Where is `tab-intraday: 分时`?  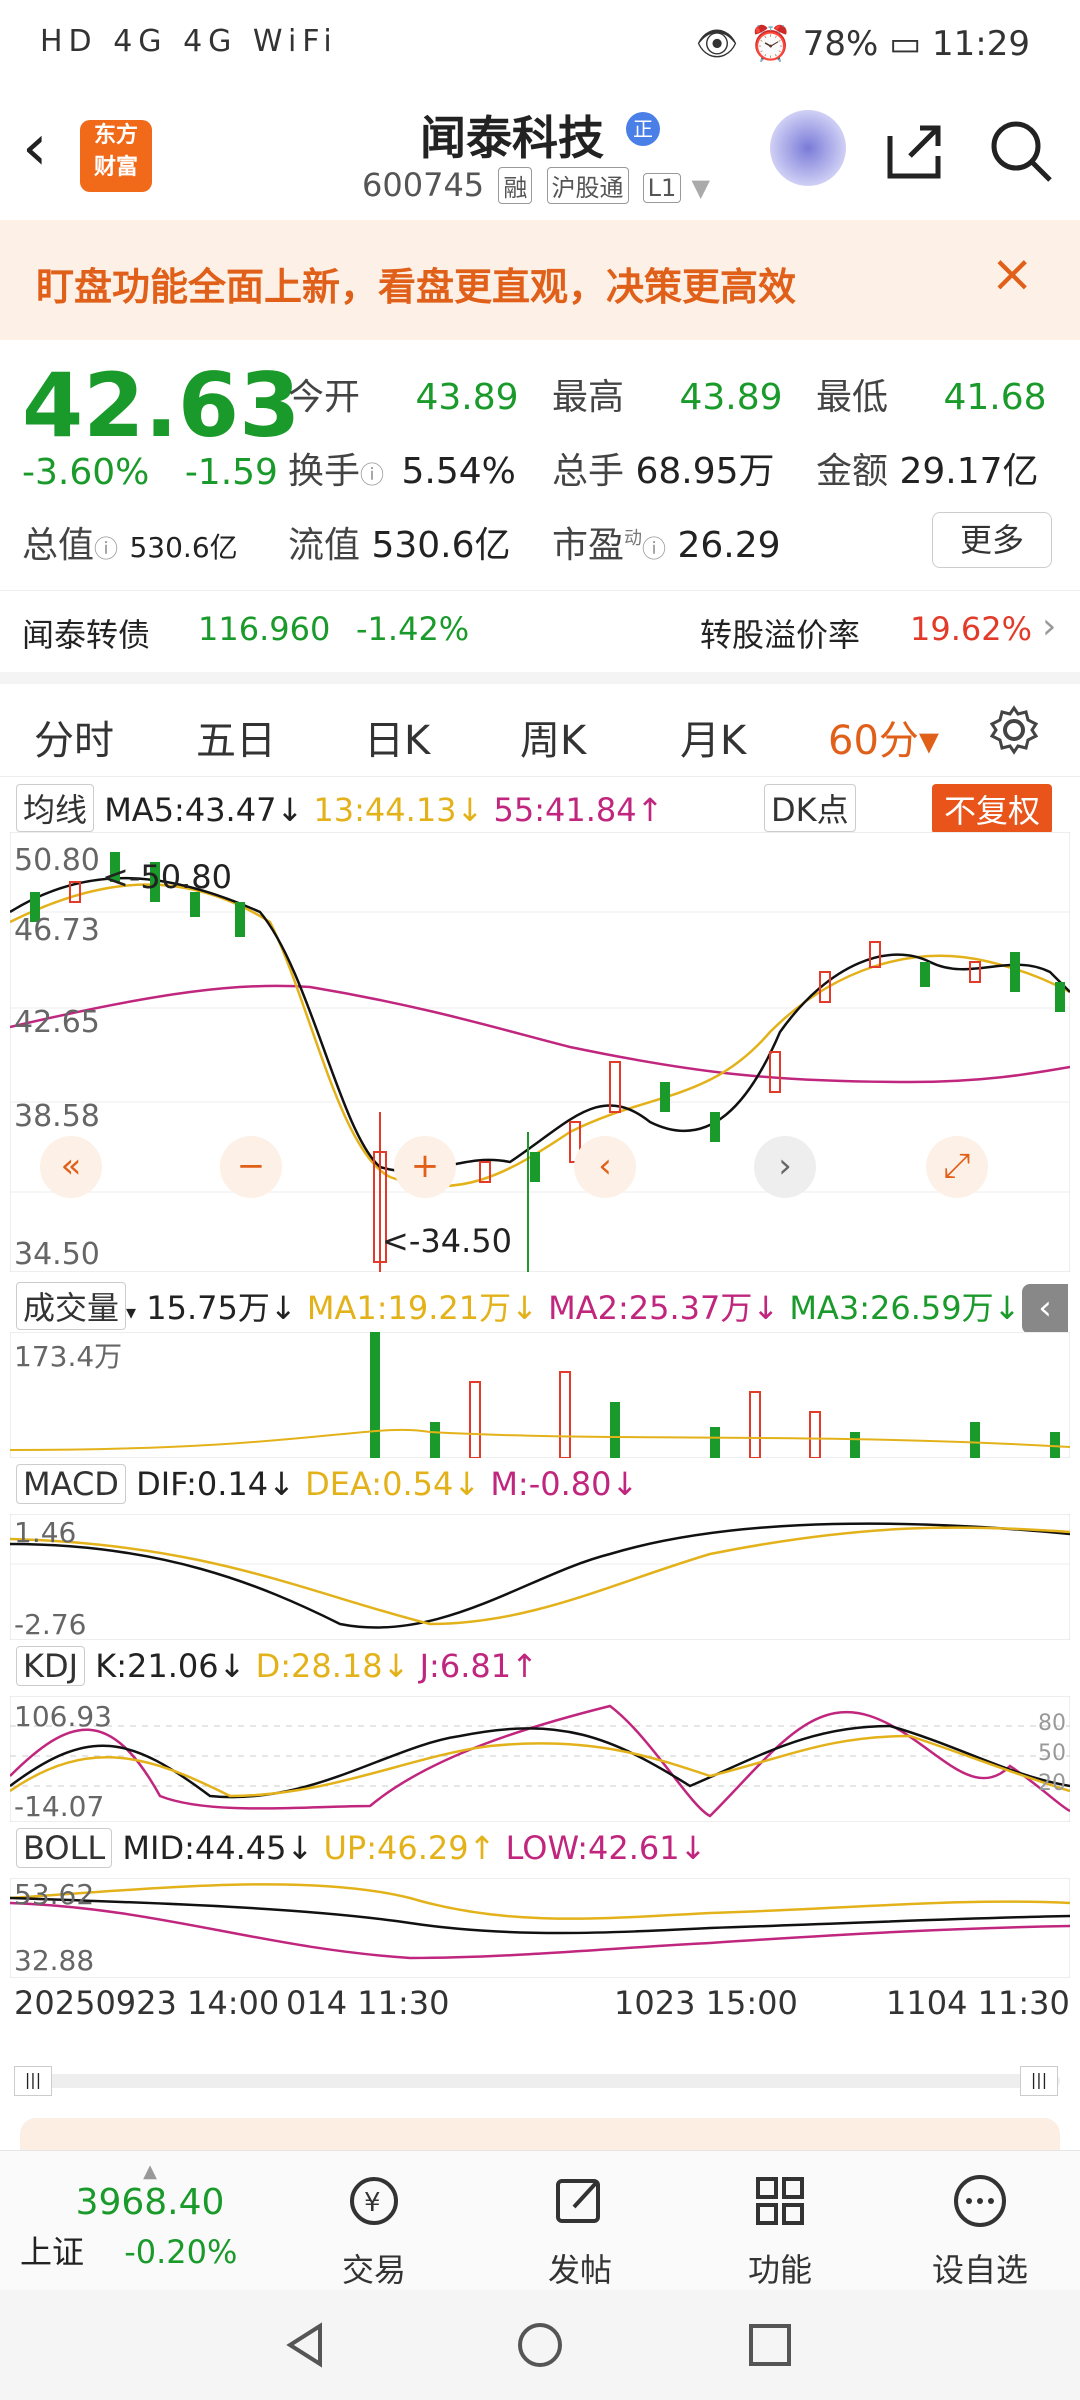
tab-intraday: 分时 is located at coordinates (74, 737).